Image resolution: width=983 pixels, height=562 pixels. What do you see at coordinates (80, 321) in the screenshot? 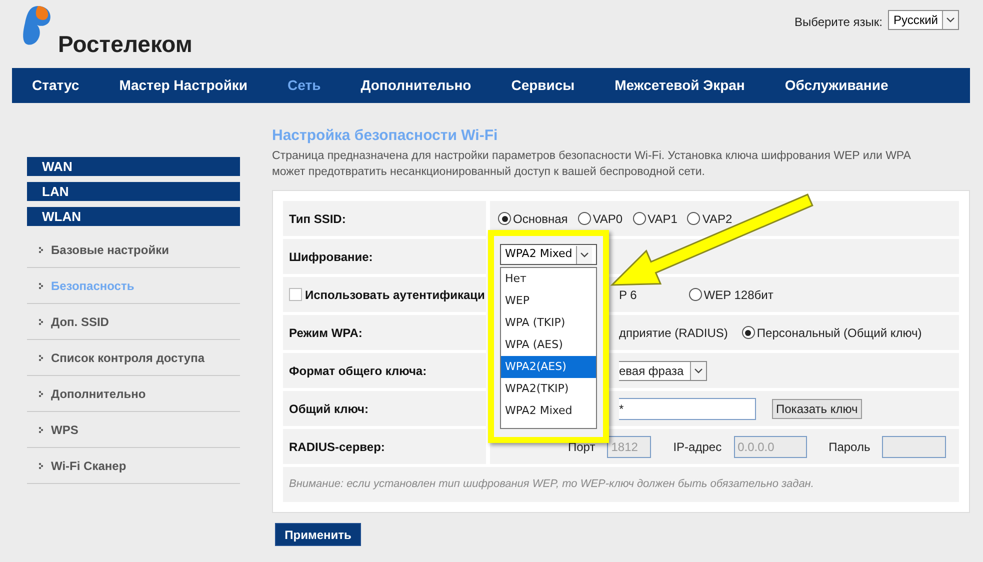
I see `sidebar-item: Доп. SSID` at bounding box center [80, 321].